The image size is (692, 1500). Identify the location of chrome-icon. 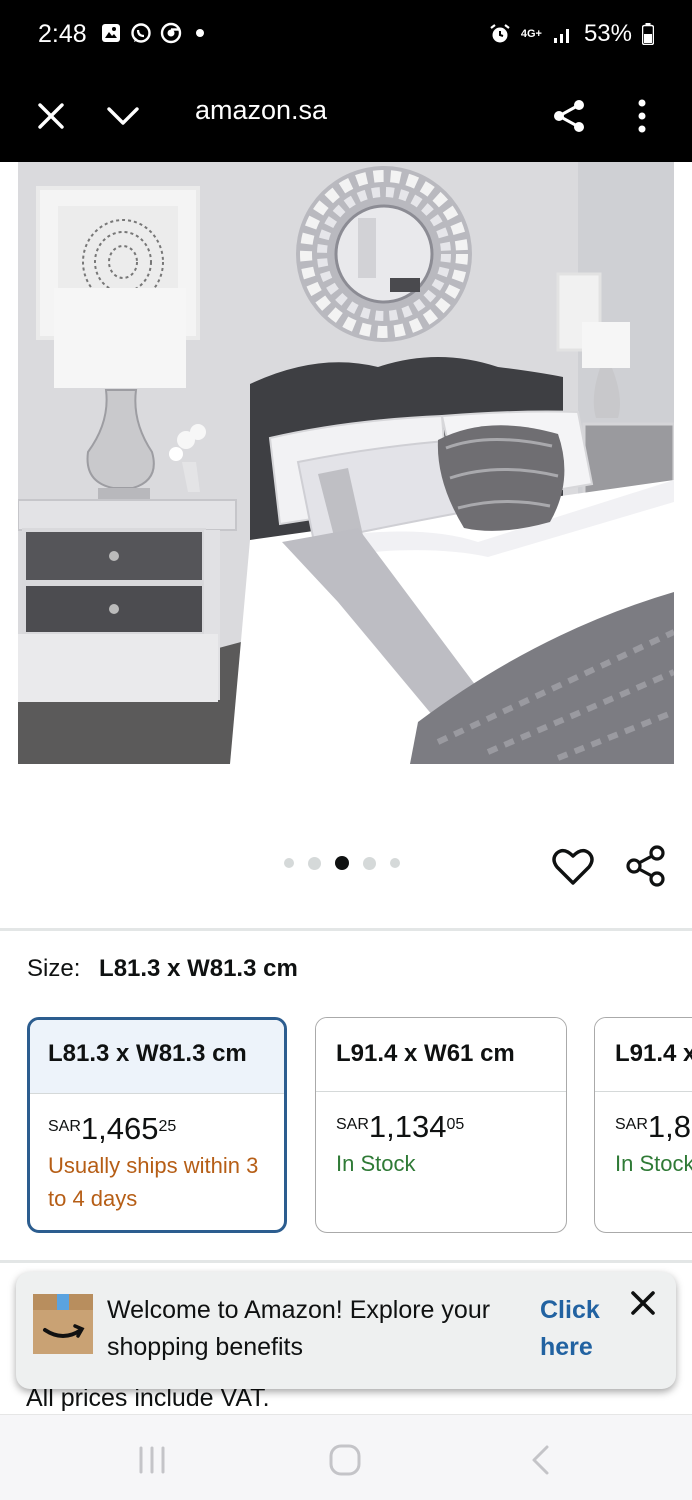
(171, 33).